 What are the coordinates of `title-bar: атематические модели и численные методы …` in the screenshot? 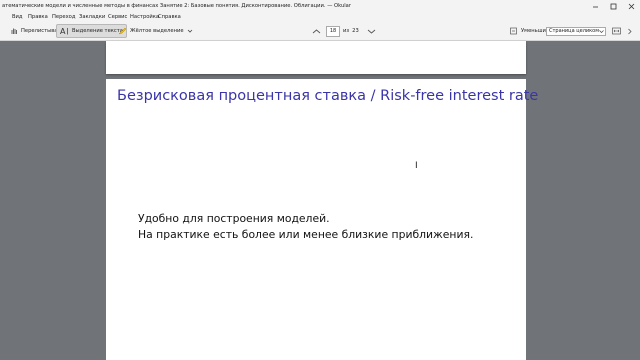 It's located at (320, 6).